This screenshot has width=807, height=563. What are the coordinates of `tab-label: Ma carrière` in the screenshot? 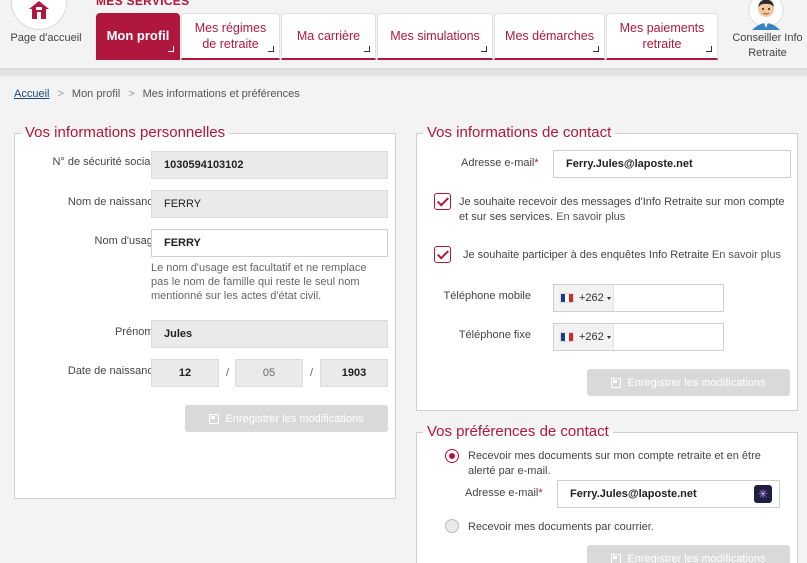 It's located at (328, 36).